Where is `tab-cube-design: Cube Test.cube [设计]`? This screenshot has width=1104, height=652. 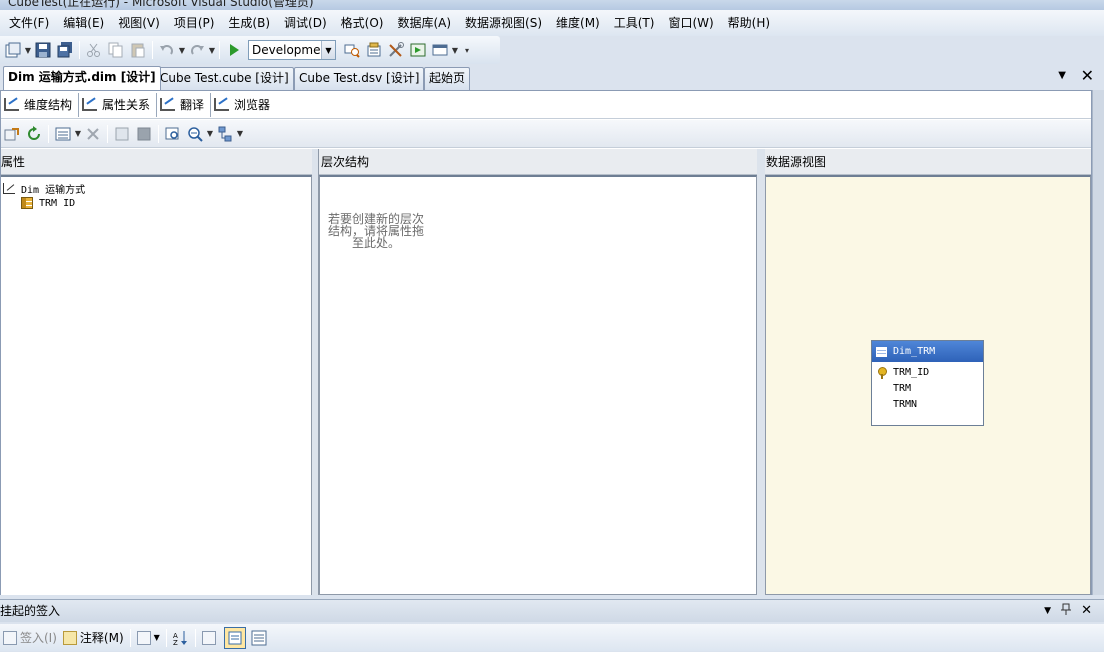
tab-cube-design: Cube Test.cube [设计] is located at coordinates (224, 78).